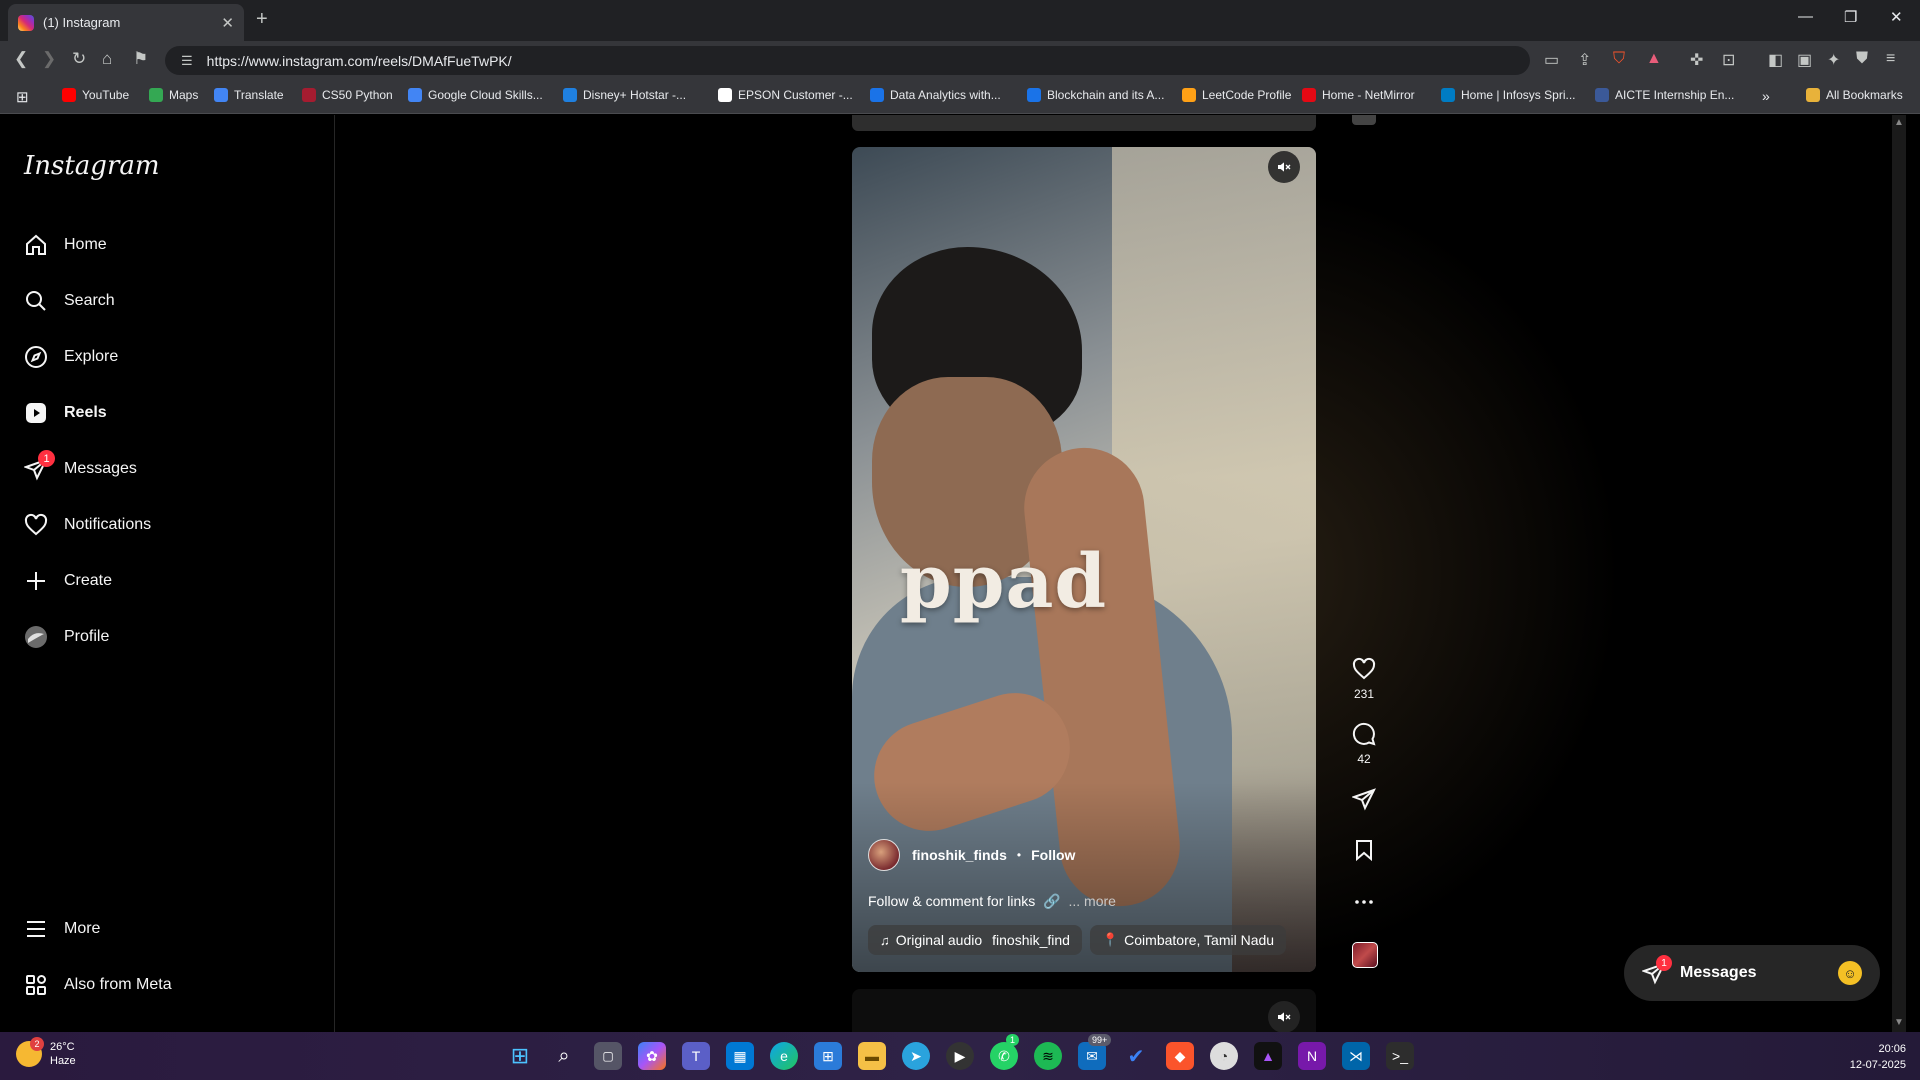  I want to click on task-view-icon: ▢, so click(608, 1056).